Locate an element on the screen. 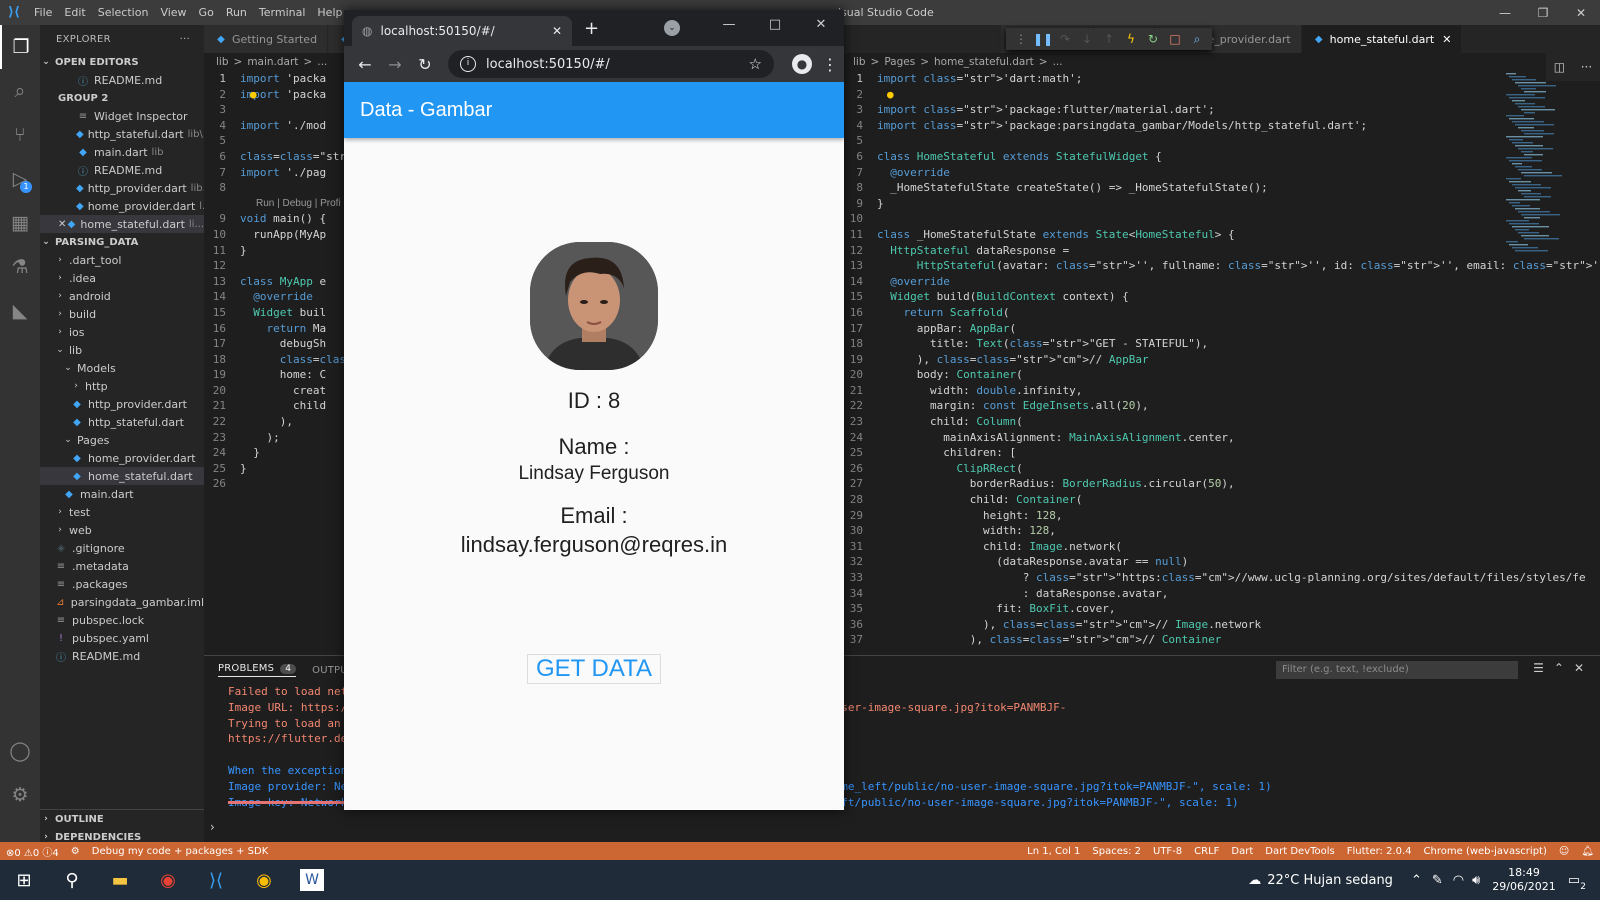 The width and height of the screenshot is (1600, 900). site-info-icon: i is located at coordinates (468, 64).